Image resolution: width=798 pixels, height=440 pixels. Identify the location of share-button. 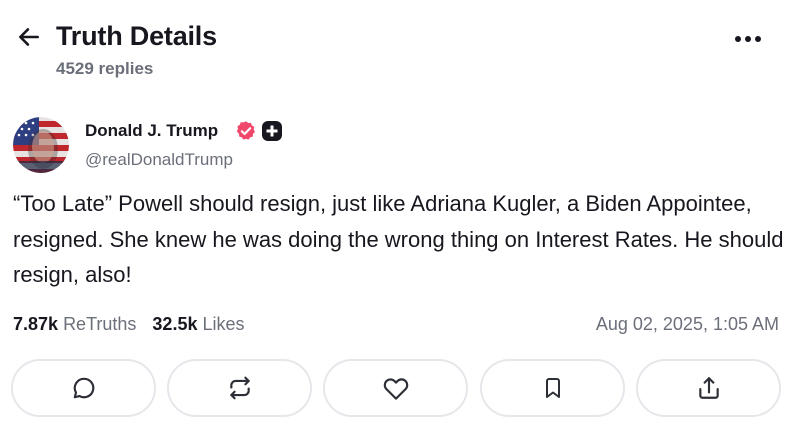
(708, 388).